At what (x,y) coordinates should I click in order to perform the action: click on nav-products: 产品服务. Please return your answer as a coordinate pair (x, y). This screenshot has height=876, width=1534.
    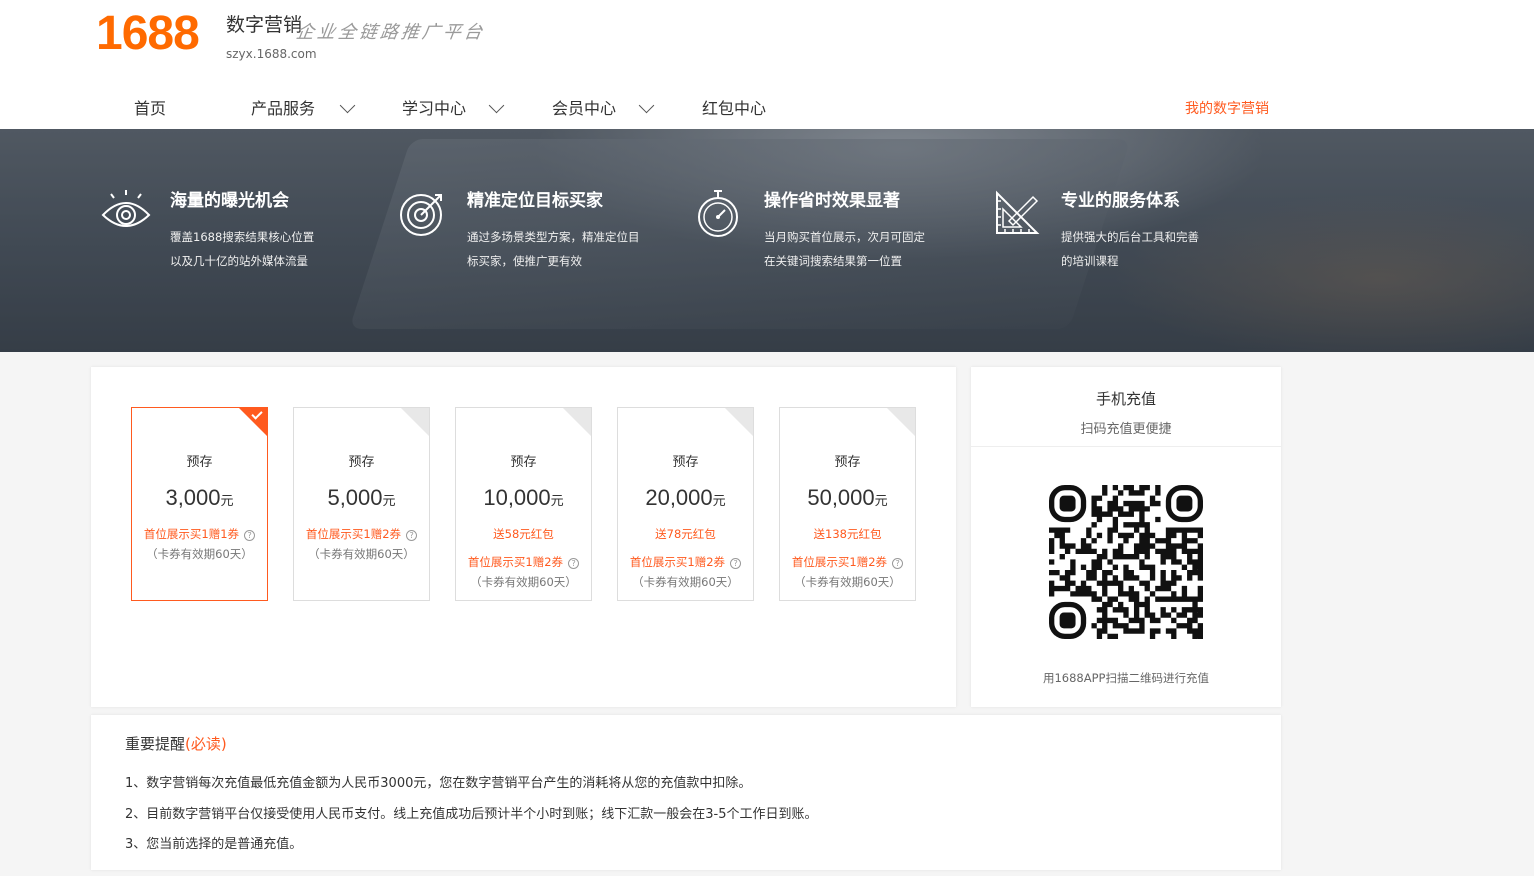
    Looking at the image, I should click on (306, 109).